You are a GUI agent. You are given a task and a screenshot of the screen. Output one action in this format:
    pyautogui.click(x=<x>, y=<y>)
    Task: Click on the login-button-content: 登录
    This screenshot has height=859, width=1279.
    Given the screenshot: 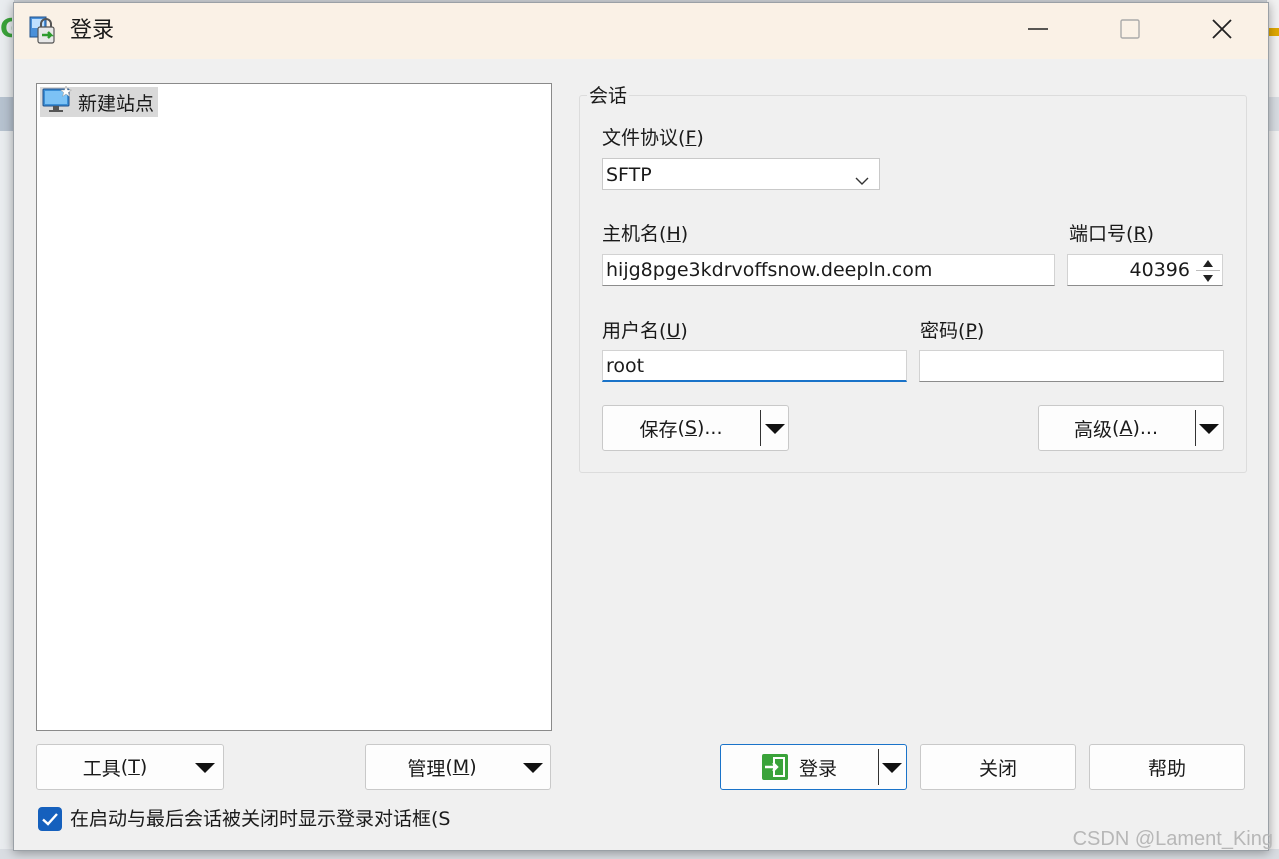 What is the action you would take?
    pyautogui.click(x=799, y=767)
    